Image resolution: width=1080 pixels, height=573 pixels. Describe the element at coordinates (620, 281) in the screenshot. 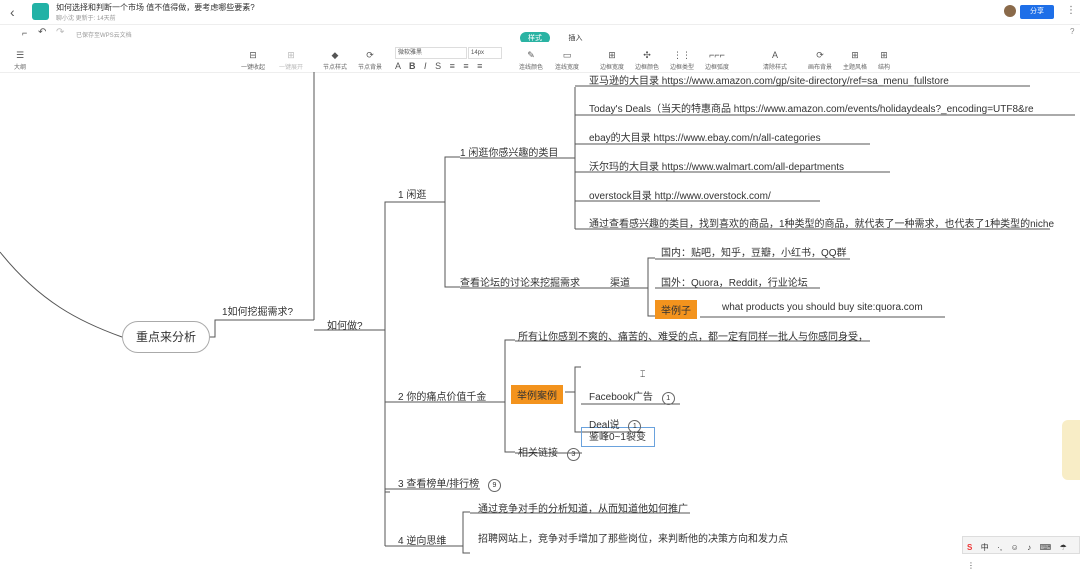

I see `node-channel: 渠道` at that location.